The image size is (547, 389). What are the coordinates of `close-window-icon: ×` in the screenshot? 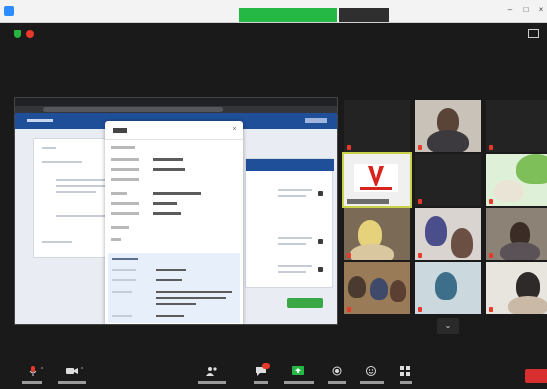 It's located at (541, 10).